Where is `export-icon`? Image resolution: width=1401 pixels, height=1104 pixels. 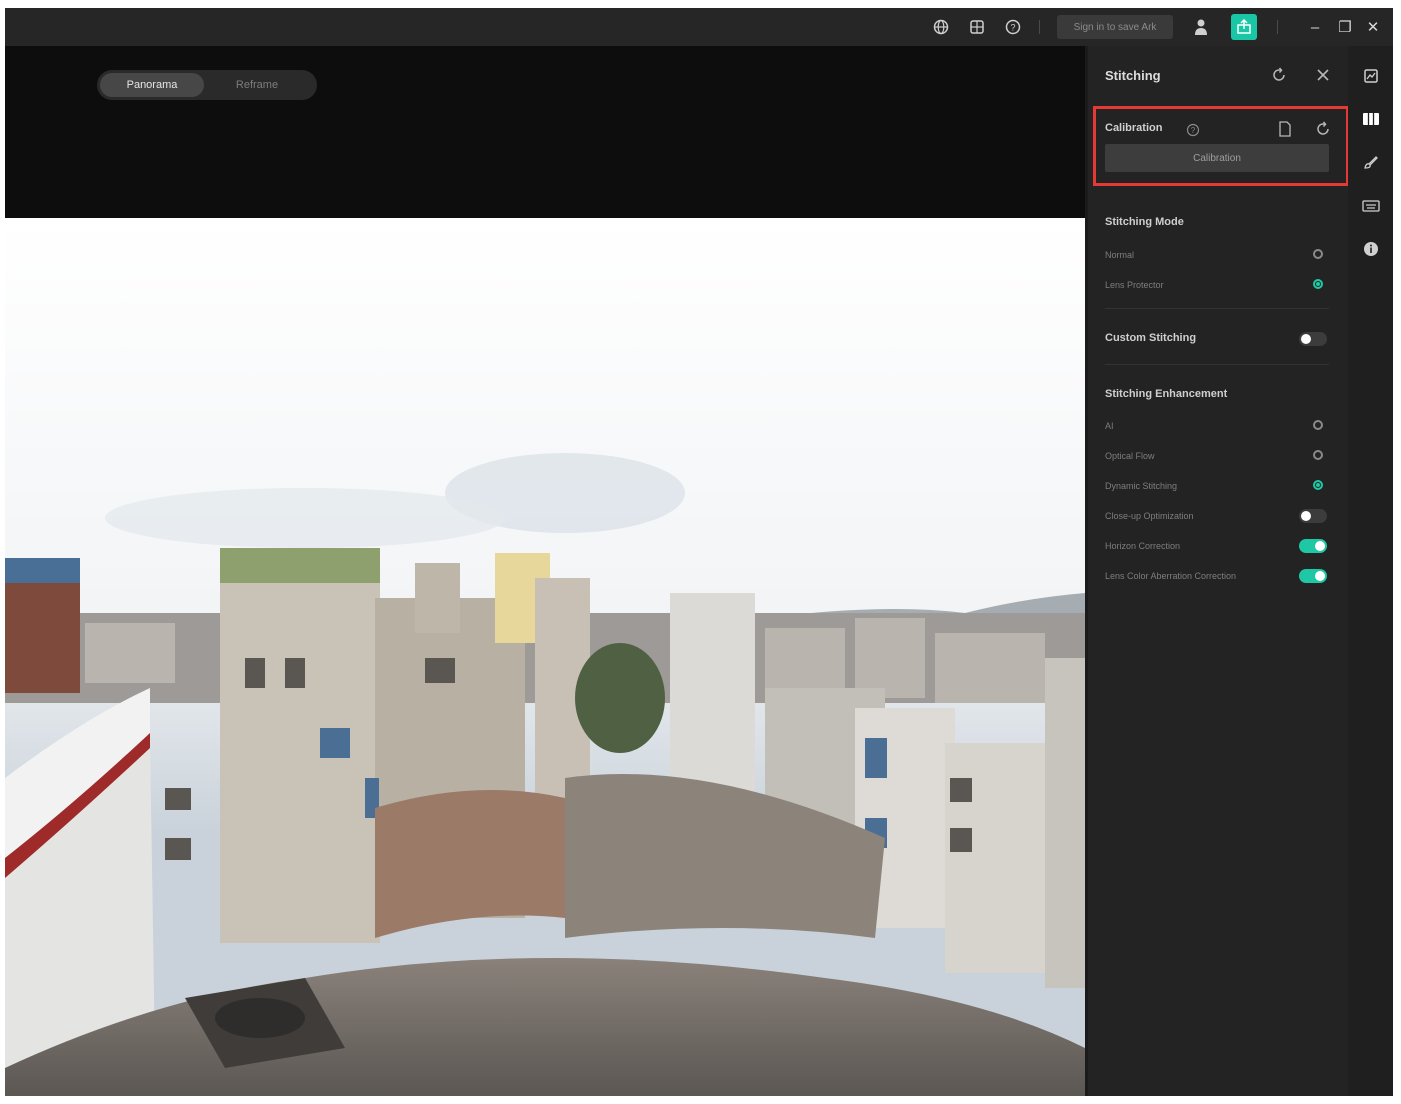 export-icon is located at coordinates (1244, 26).